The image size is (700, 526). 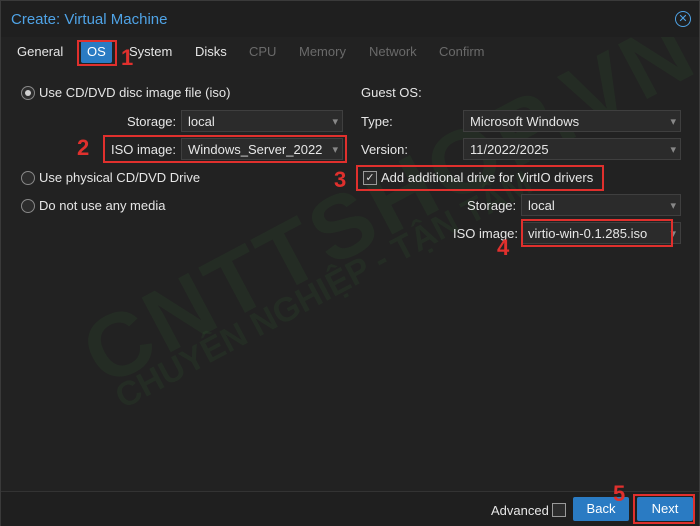 What do you see at coordinates (120, 177) in the screenshot?
I see `label-physical-drive: Use physical CD/DVD Drive` at bounding box center [120, 177].